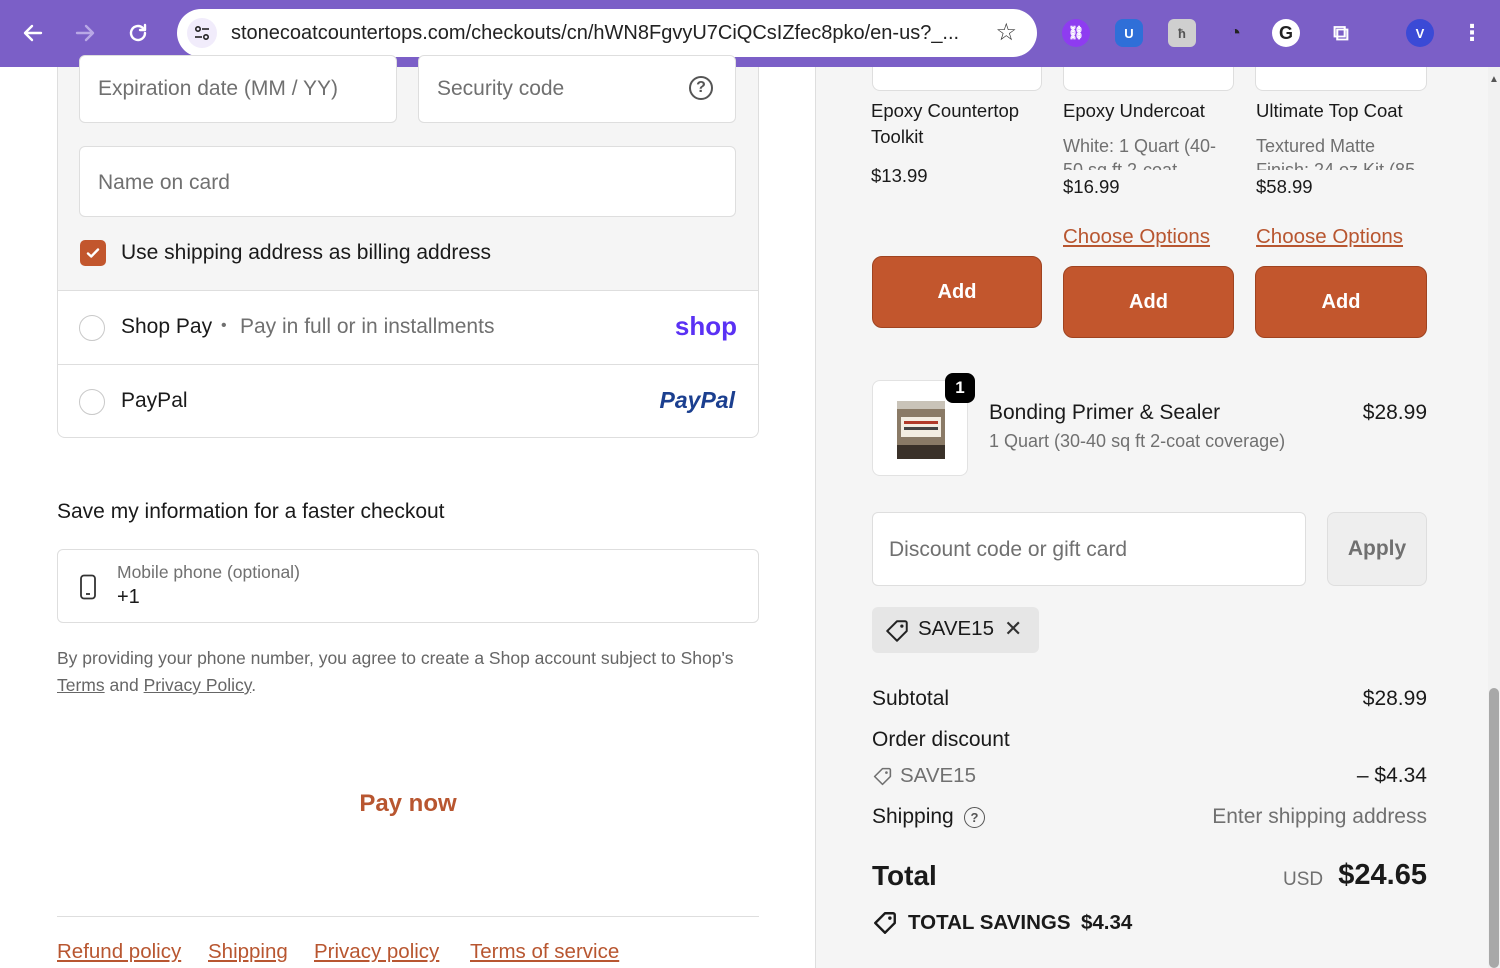  What do you see at coordinates (1329, 110) in the screenshot?
I see `upsell-name-topcoat: Ultimate Top Coat` at bounding box center [1329, 110].